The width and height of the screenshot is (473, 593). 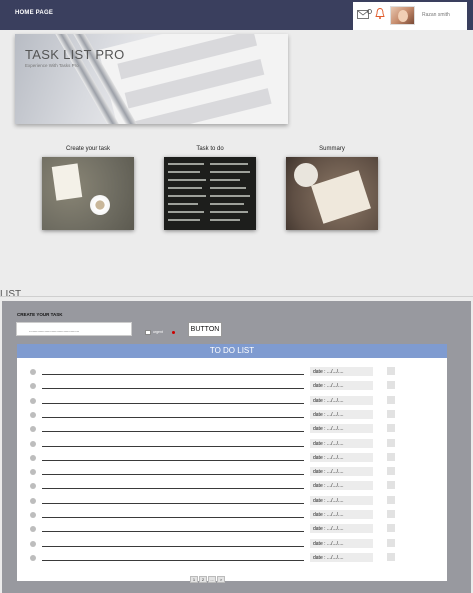 I want to click on chalkboard-image, so click(x=210, y=193).